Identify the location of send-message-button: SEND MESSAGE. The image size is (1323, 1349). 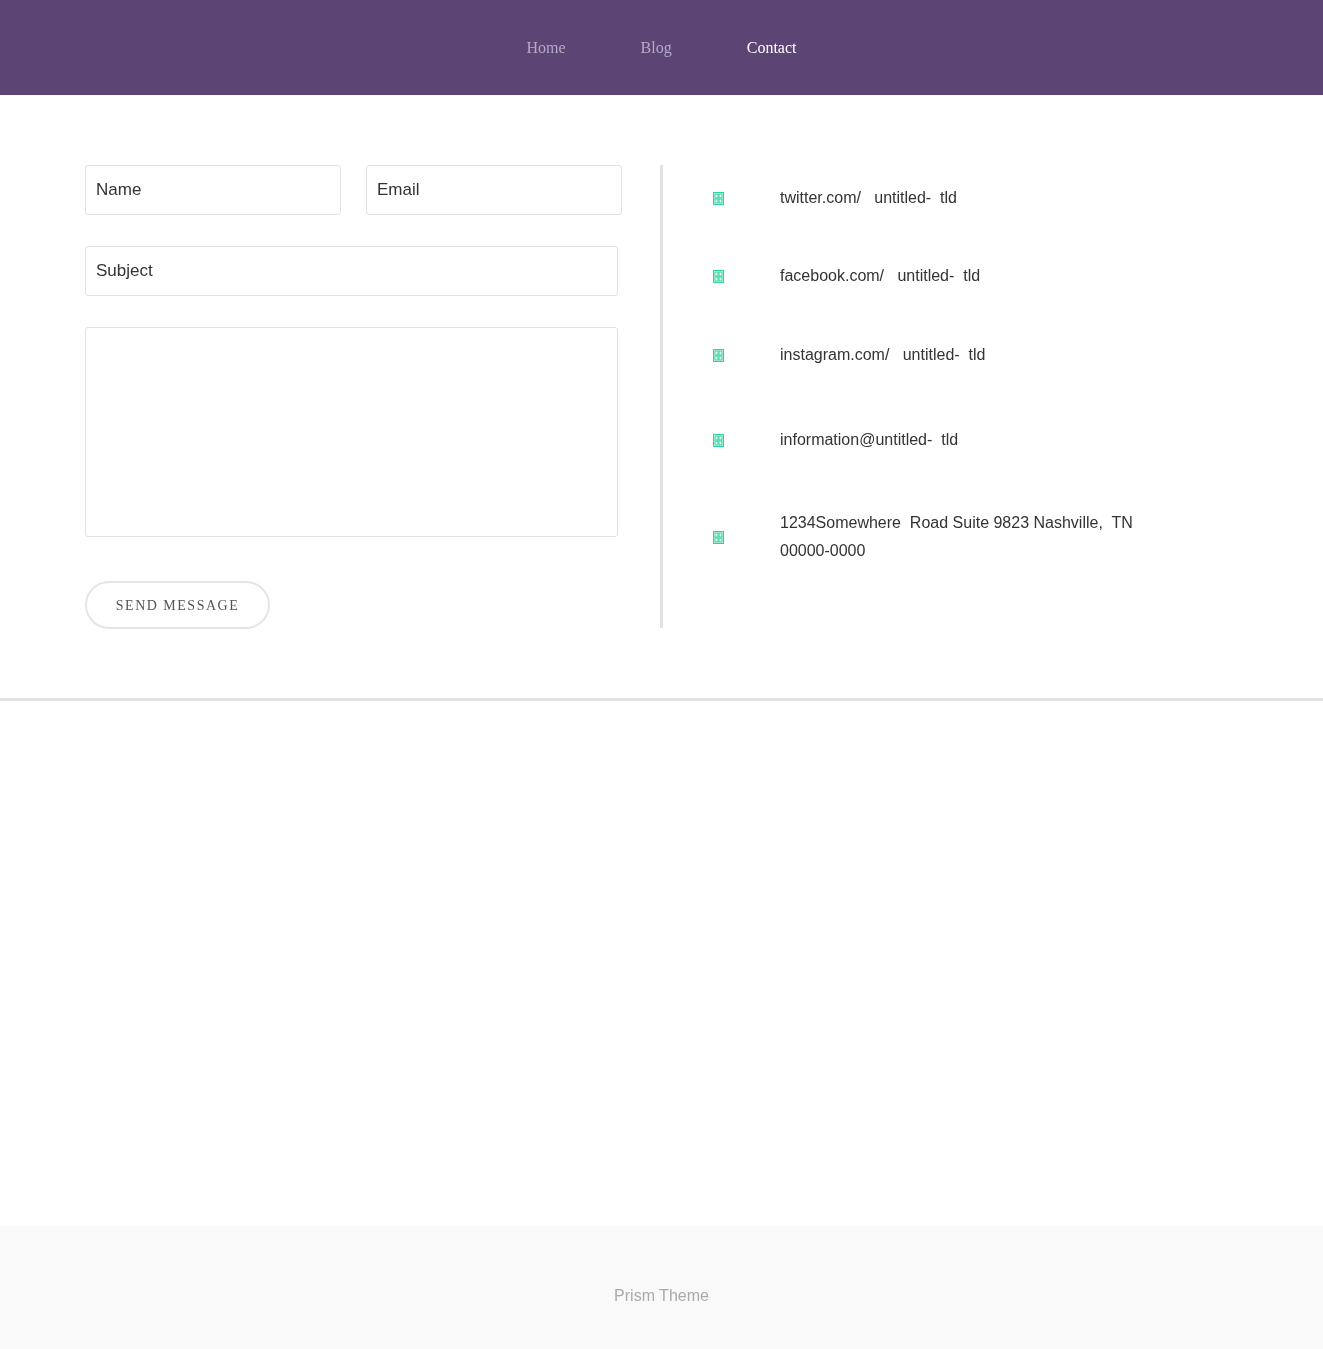
(177, 605).